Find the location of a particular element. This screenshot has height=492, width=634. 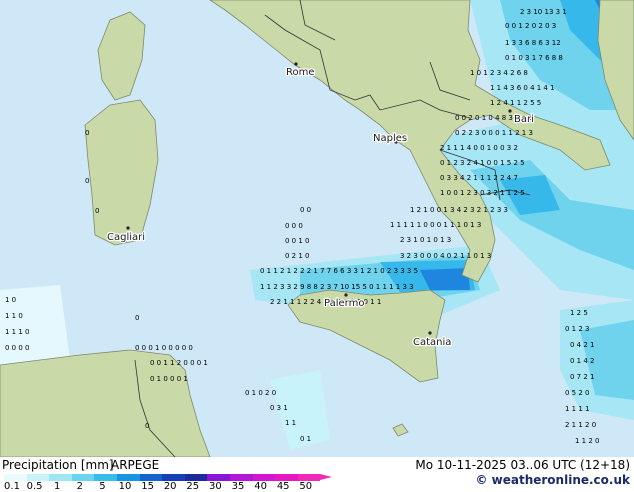

legend-tick-label: 40 is located at coordinates (260, 486).